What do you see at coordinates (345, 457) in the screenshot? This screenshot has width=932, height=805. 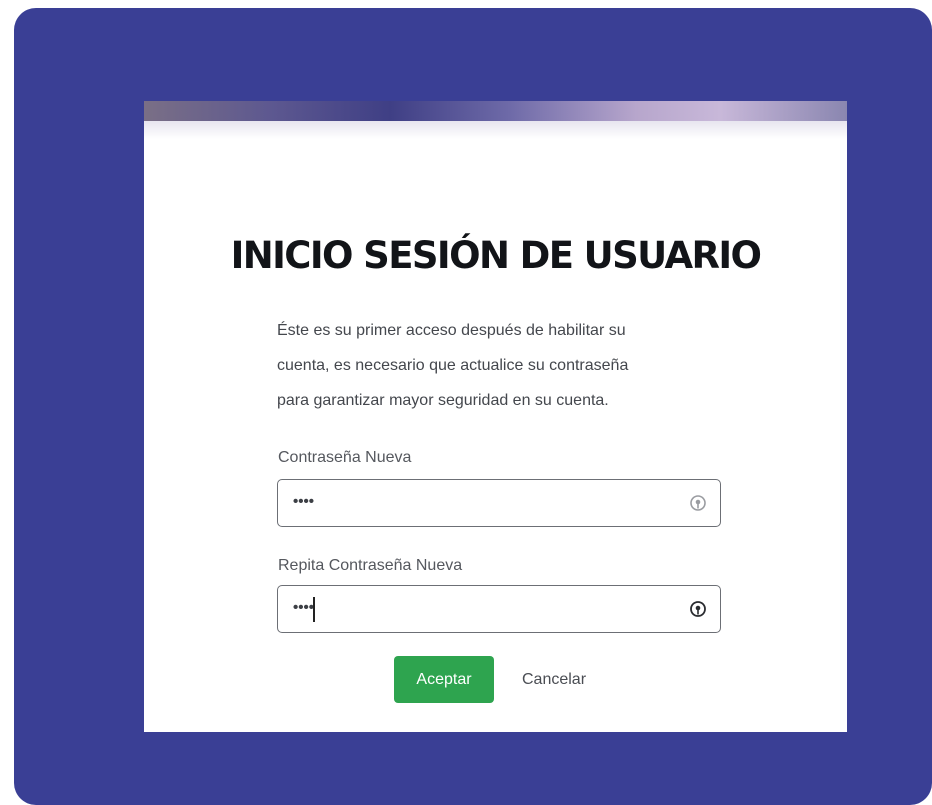 I see `new-password-label: Contraseña Nueva` at bounding box center [345, 457].